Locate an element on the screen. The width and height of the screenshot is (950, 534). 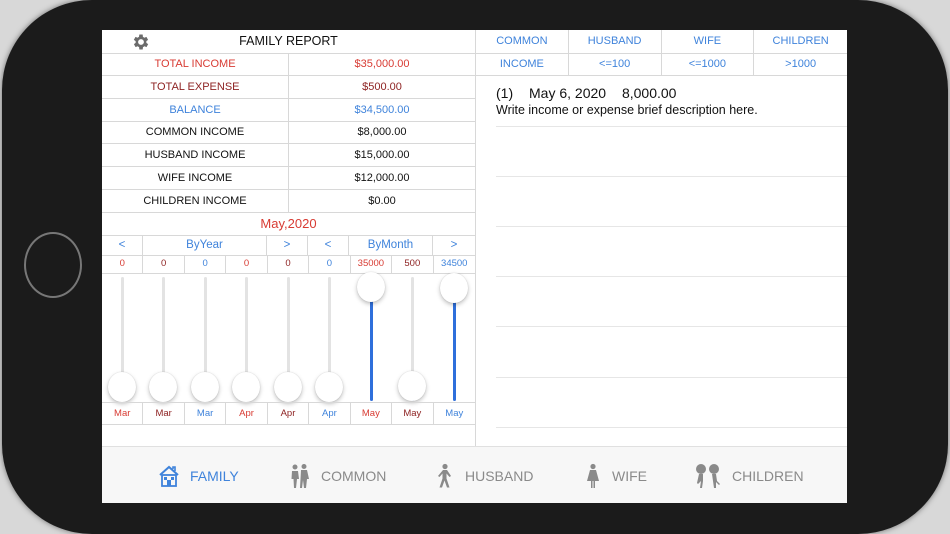
filter-tab-1000: <=1000 is located at coordinates (708, 64).